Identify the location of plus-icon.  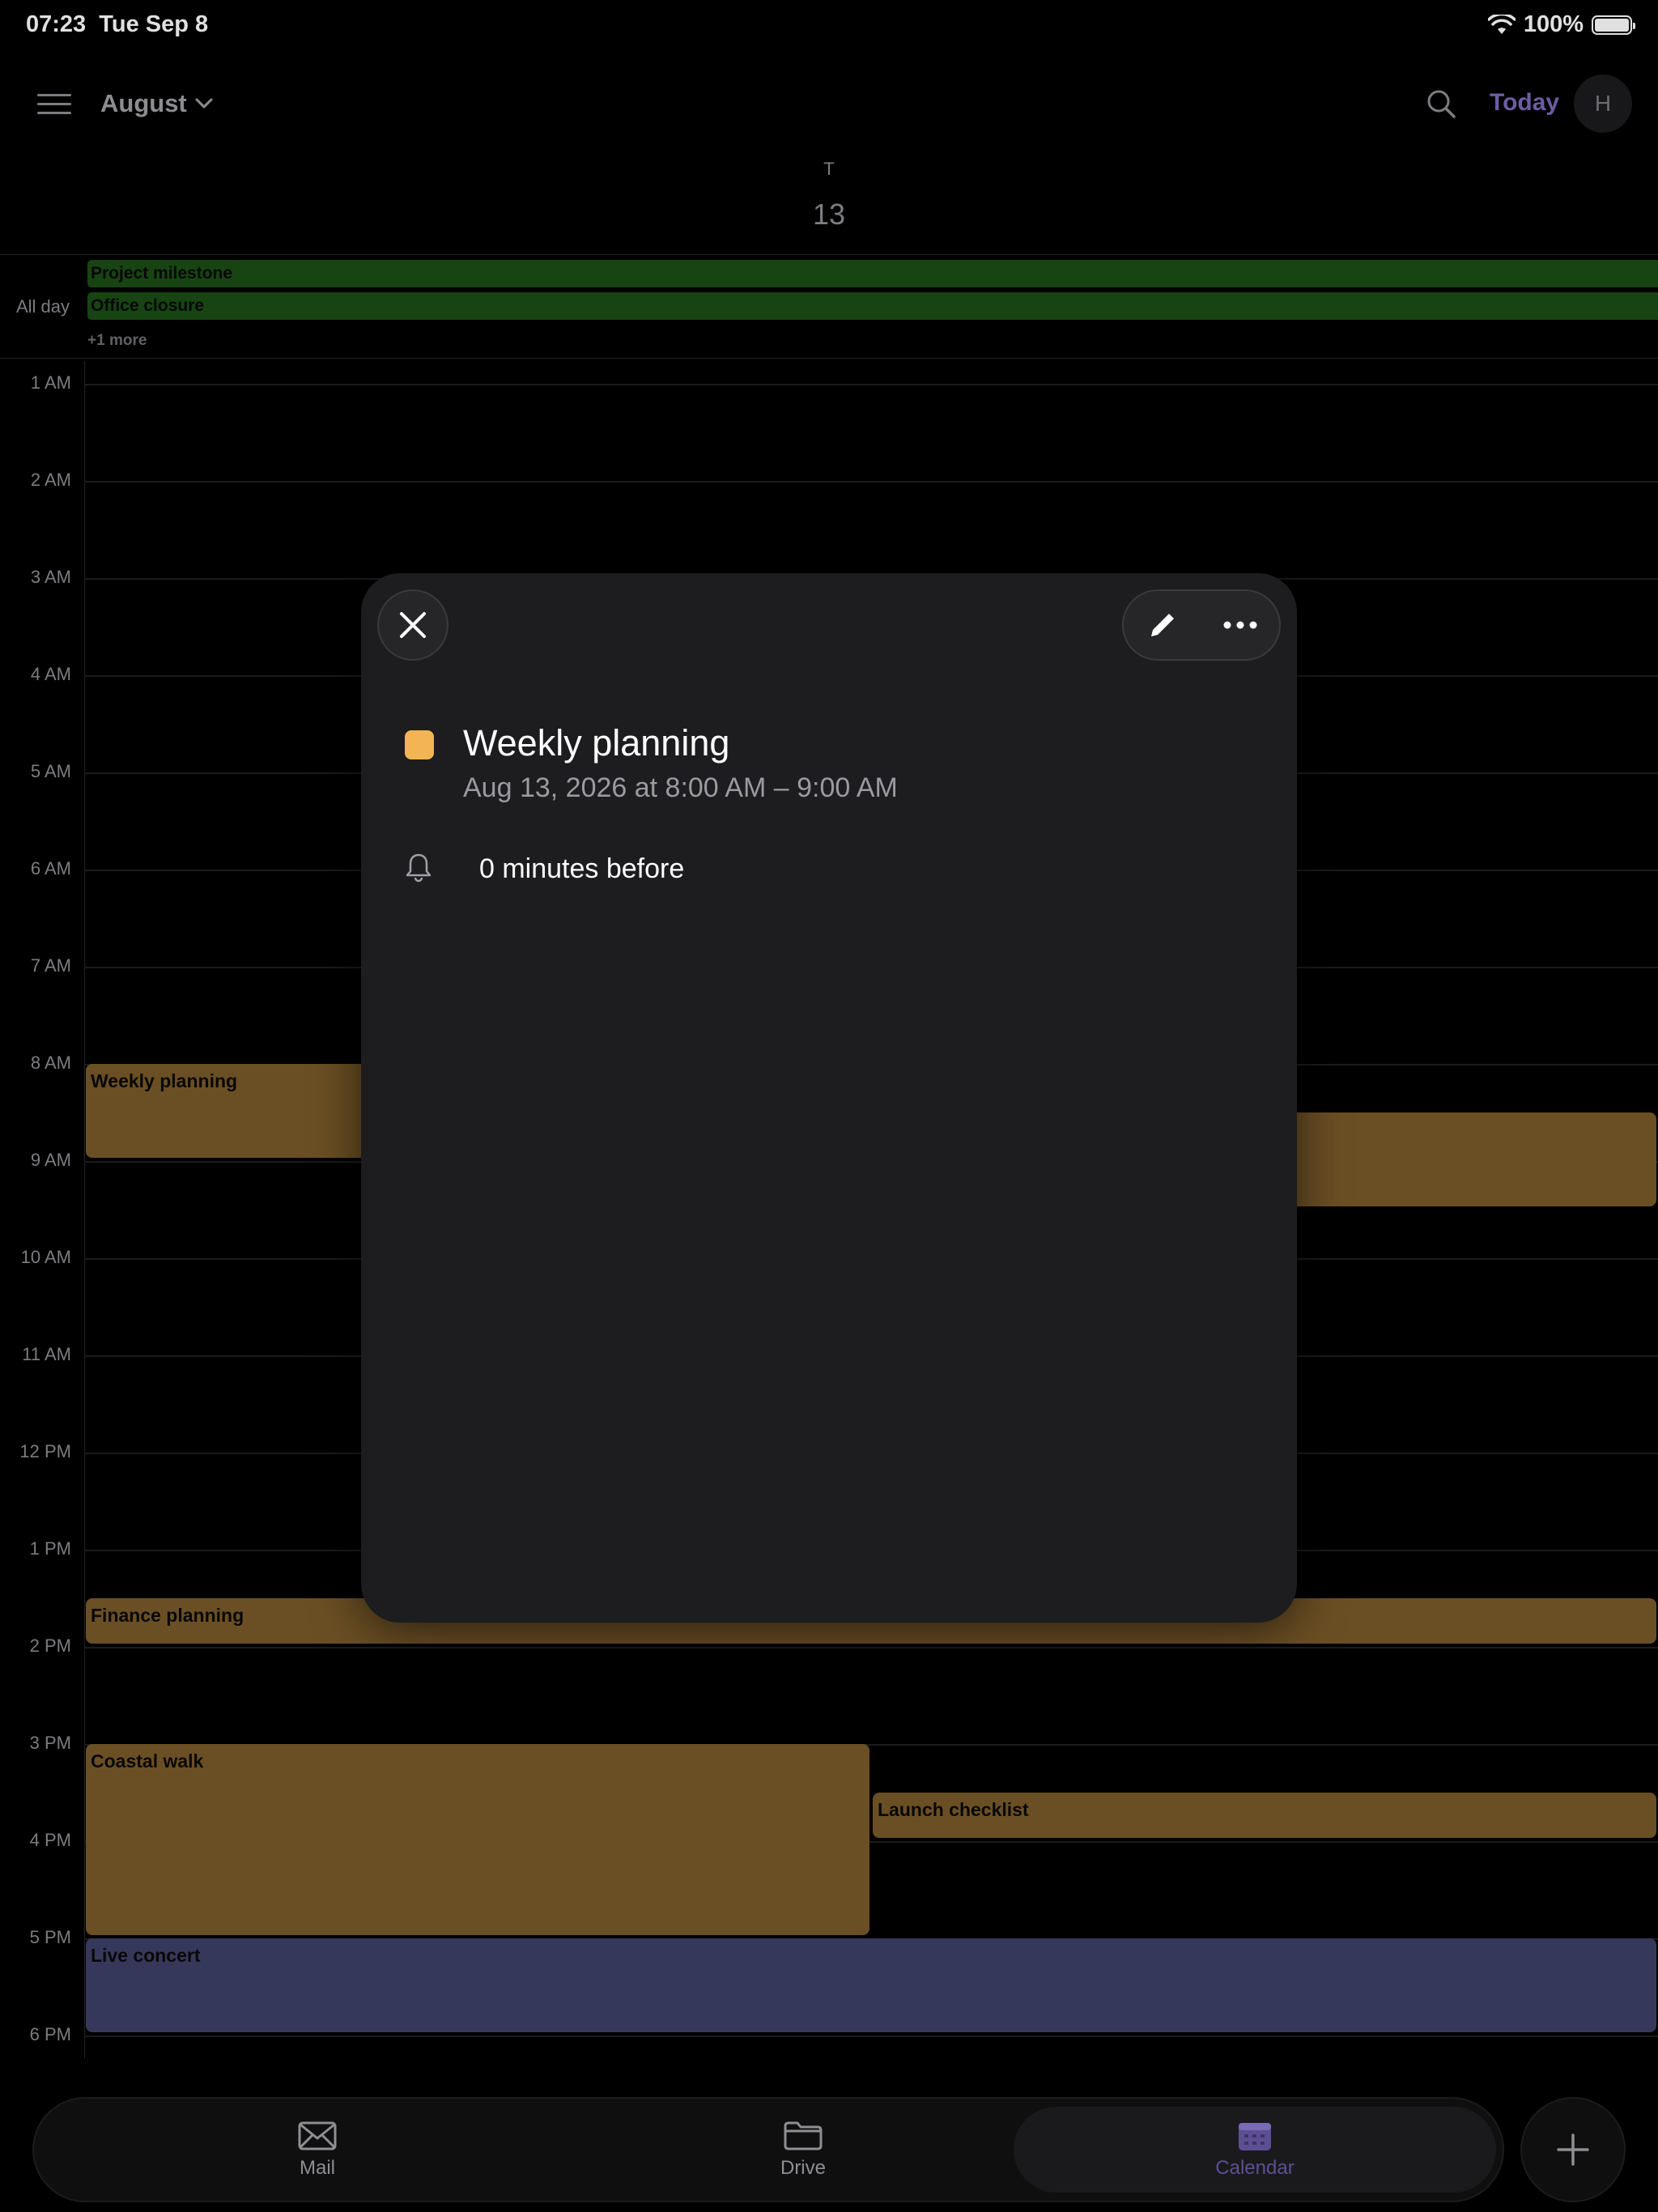
(1573, 2149).